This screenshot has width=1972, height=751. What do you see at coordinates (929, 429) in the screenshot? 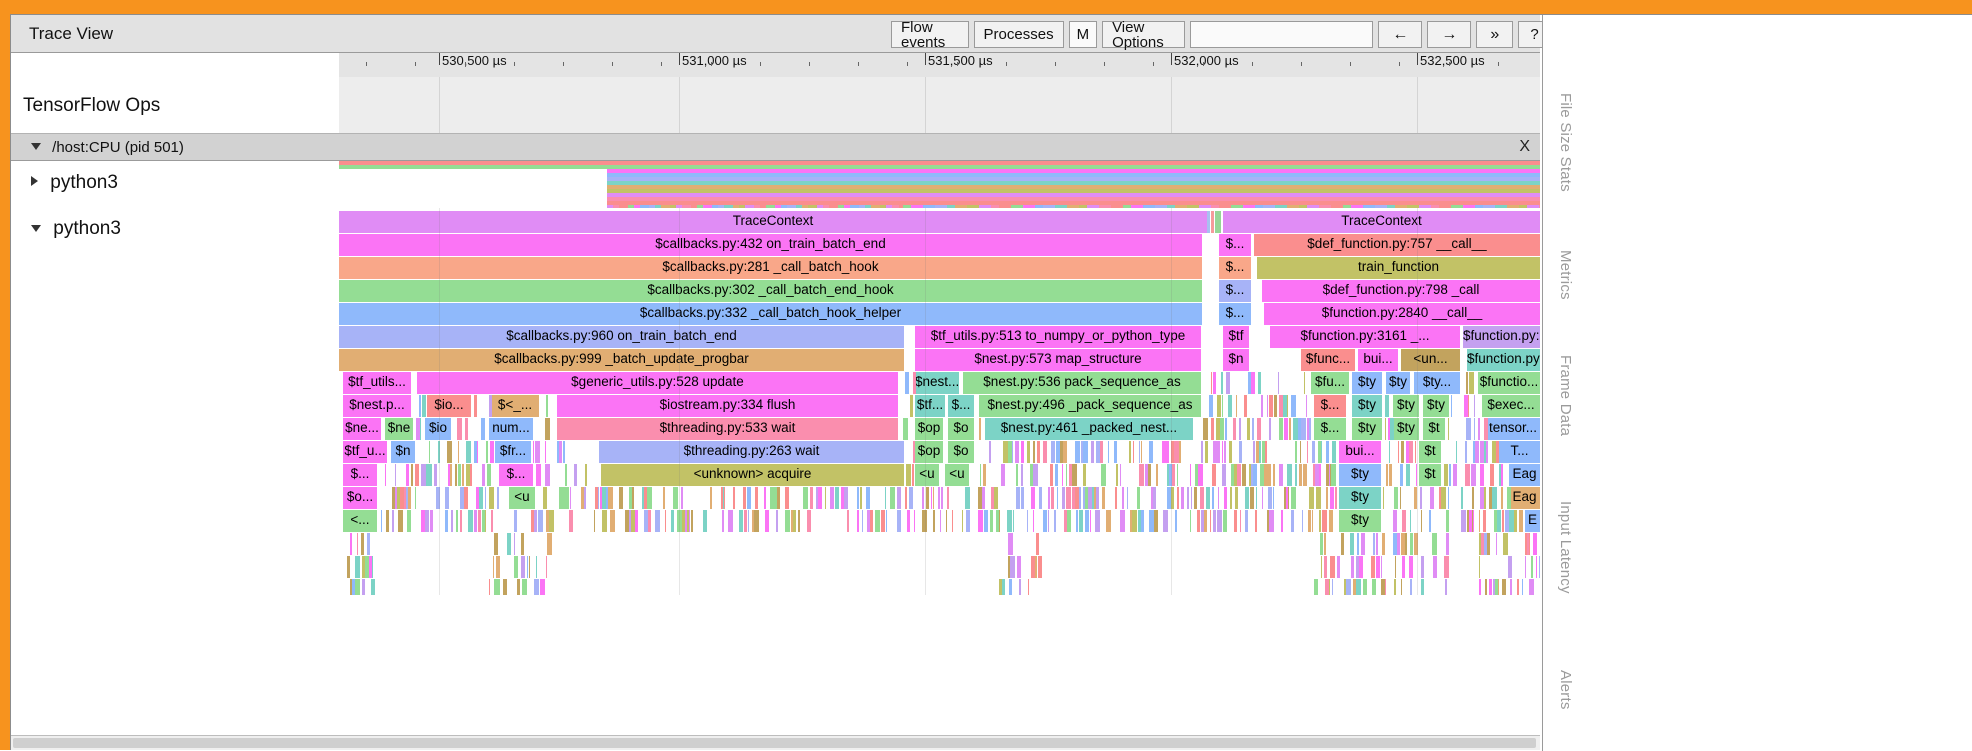
I see `flame-block: $op` at bounding box center [929, 429].